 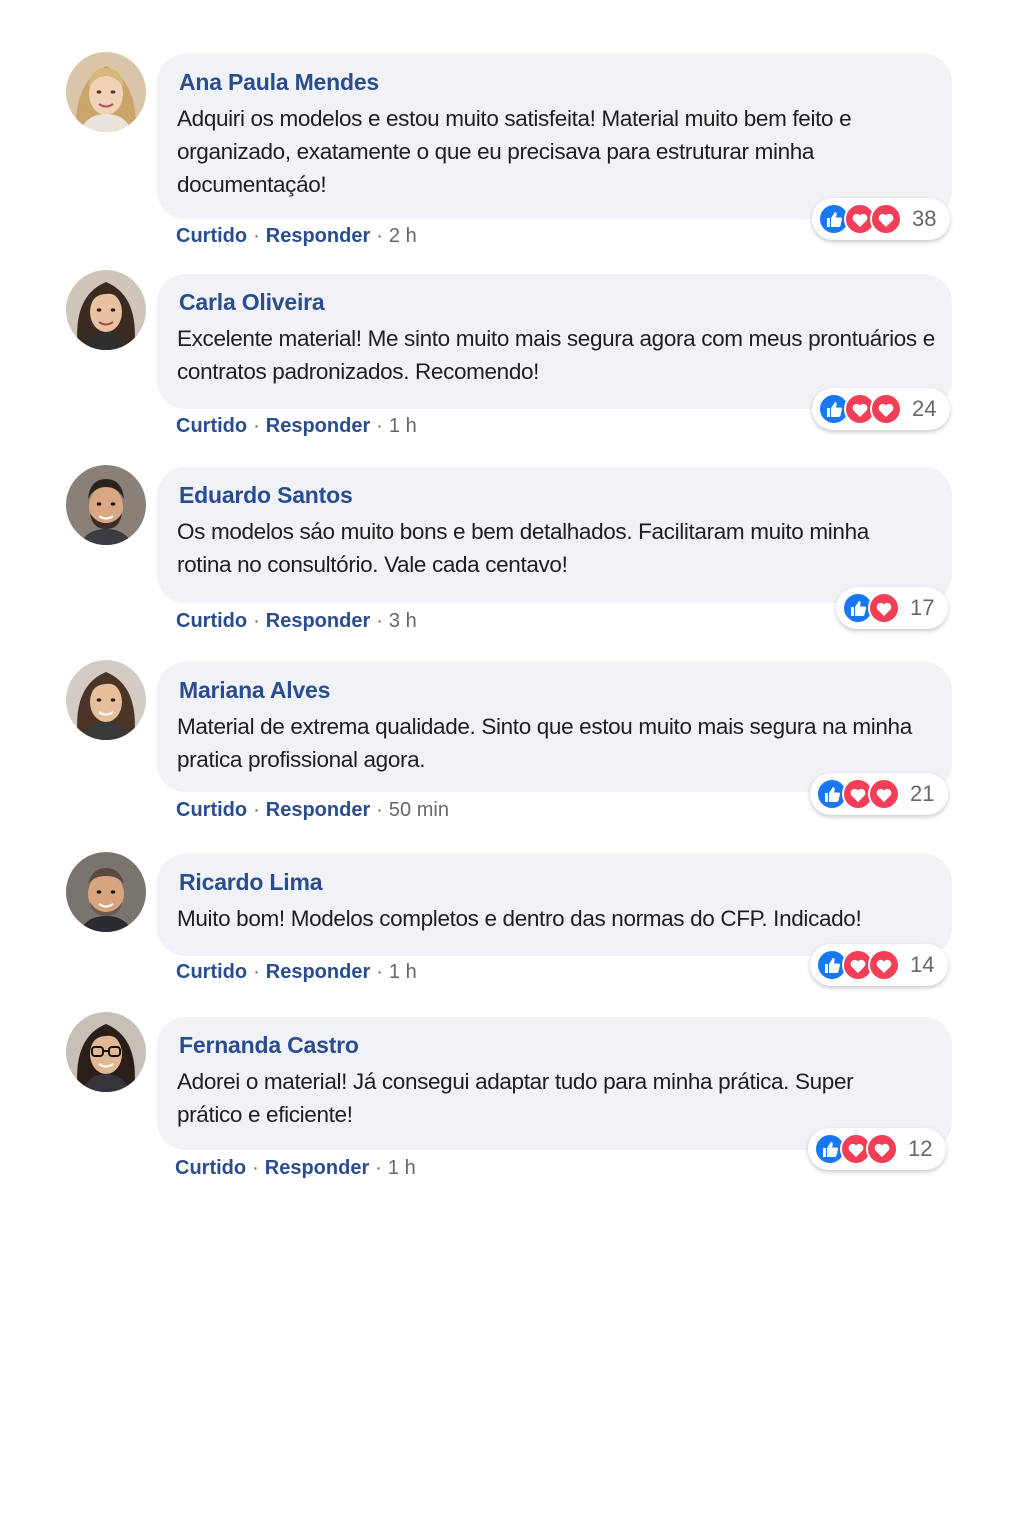 I want to click on comment-time: 2 h, so click(x=402, y=236).